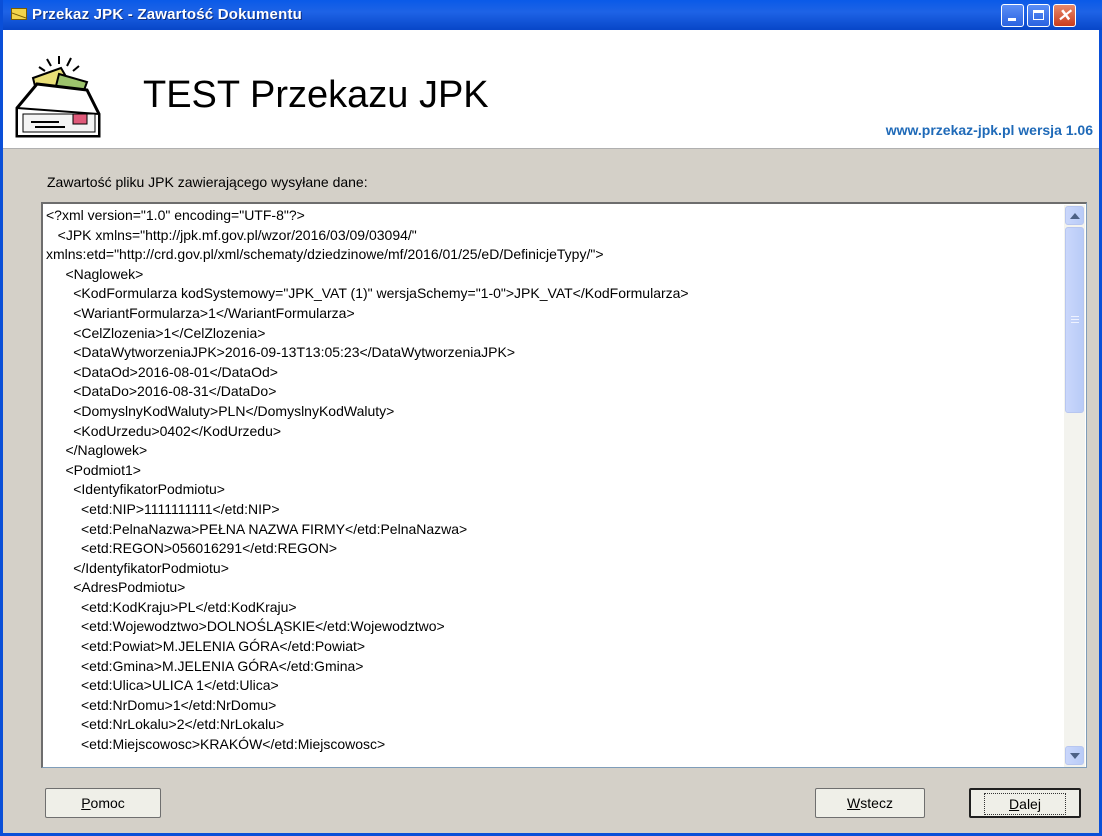  Describe the element at coordinates (1074, 320) in the screenshot. I see `scroll-thumb` at that location.